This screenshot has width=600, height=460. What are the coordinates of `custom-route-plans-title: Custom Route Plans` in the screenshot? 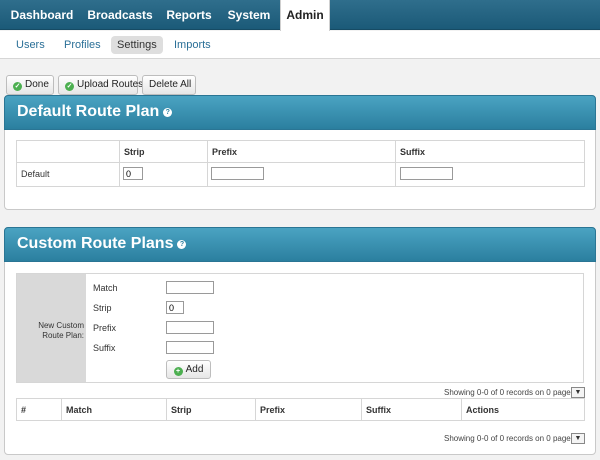 It's located at (95, 243).